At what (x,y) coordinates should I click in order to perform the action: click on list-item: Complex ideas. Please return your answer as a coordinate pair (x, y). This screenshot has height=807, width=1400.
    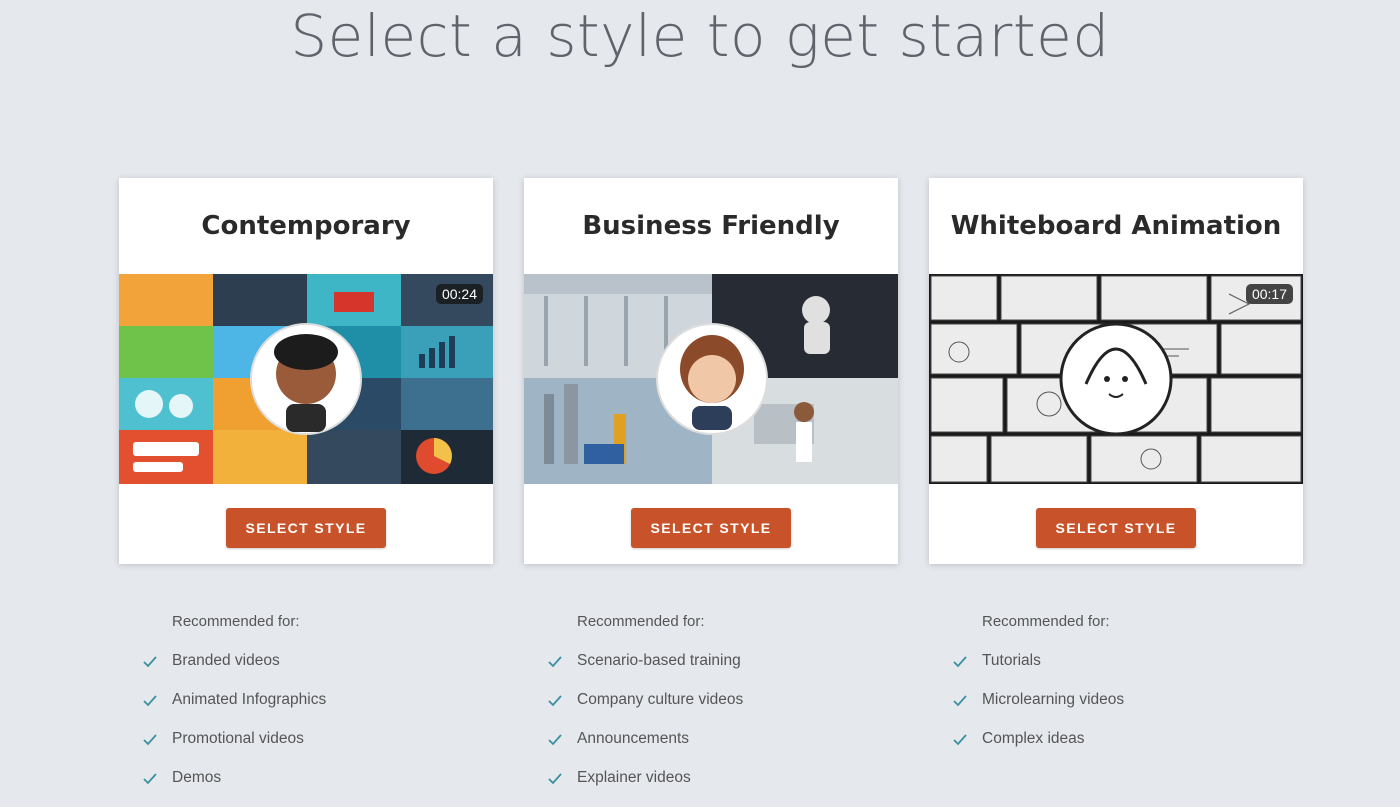
    Looking at the image, I should click on (1080, 748).